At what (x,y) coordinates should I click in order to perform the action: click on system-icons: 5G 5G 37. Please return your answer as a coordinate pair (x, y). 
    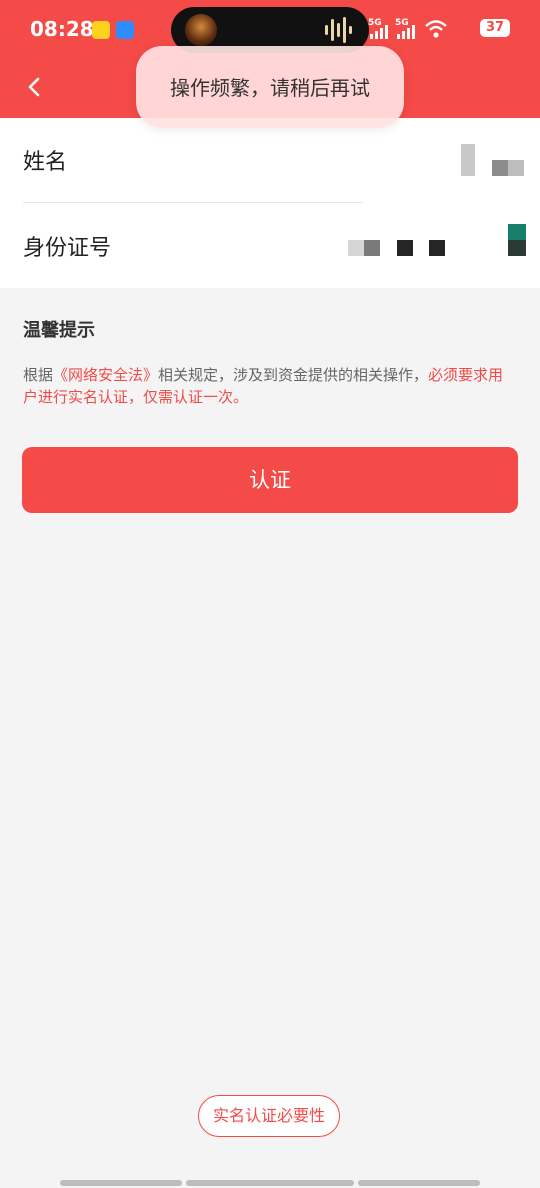
    Looking at the image, I should click on (439, 30).